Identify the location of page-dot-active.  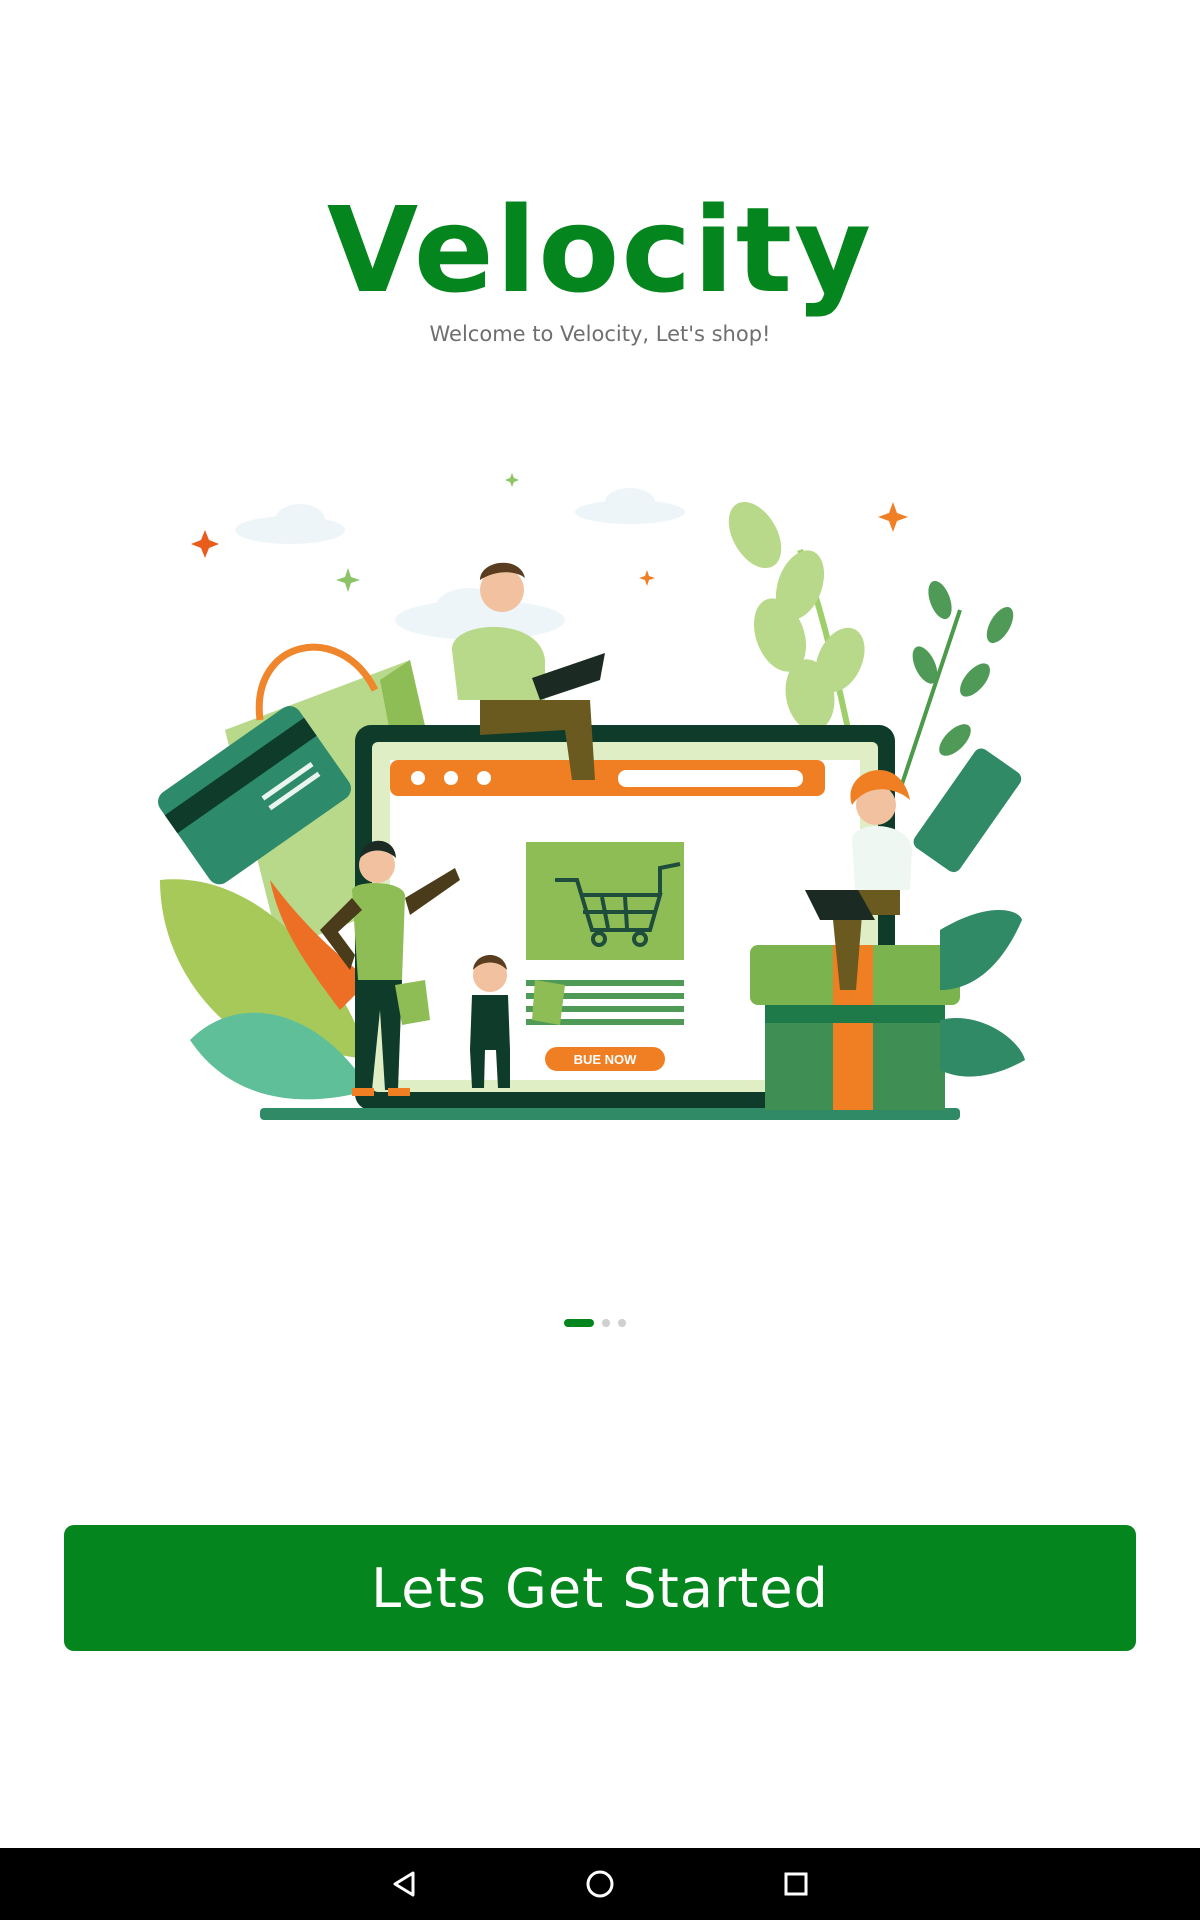
(579, 1323).